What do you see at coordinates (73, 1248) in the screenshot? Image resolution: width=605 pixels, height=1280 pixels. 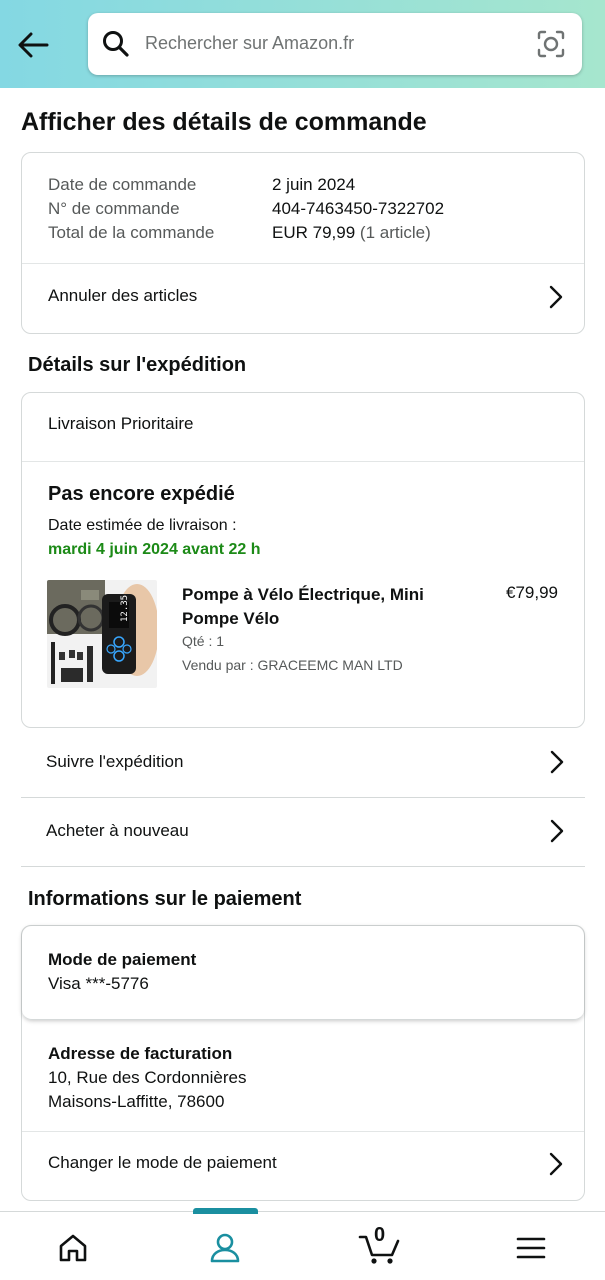 I see `home-icon` at bounding box center [73, 1248].